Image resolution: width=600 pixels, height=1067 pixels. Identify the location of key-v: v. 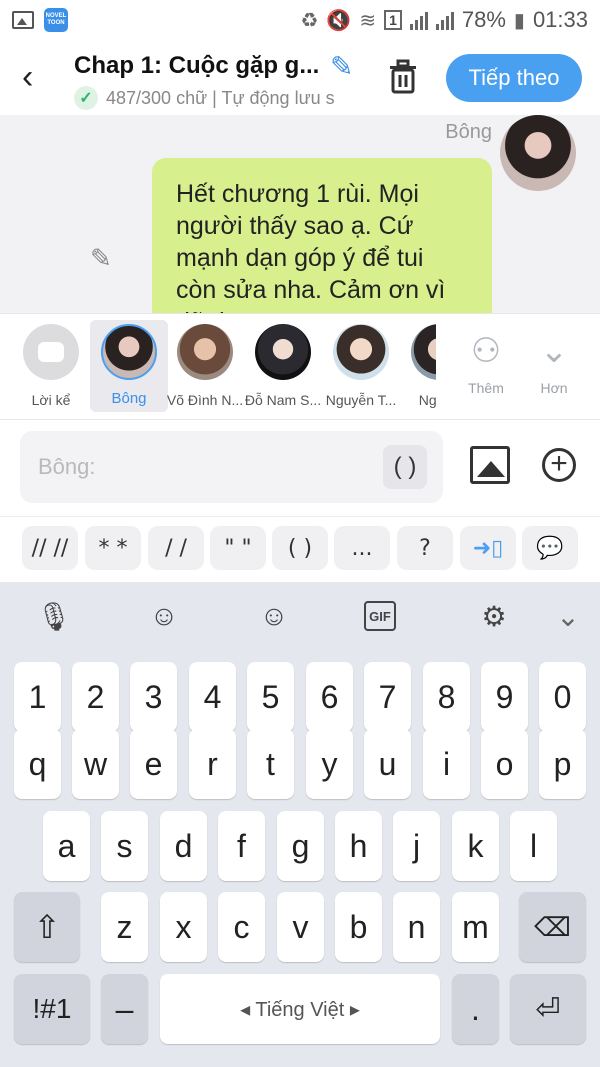
(300, 927).